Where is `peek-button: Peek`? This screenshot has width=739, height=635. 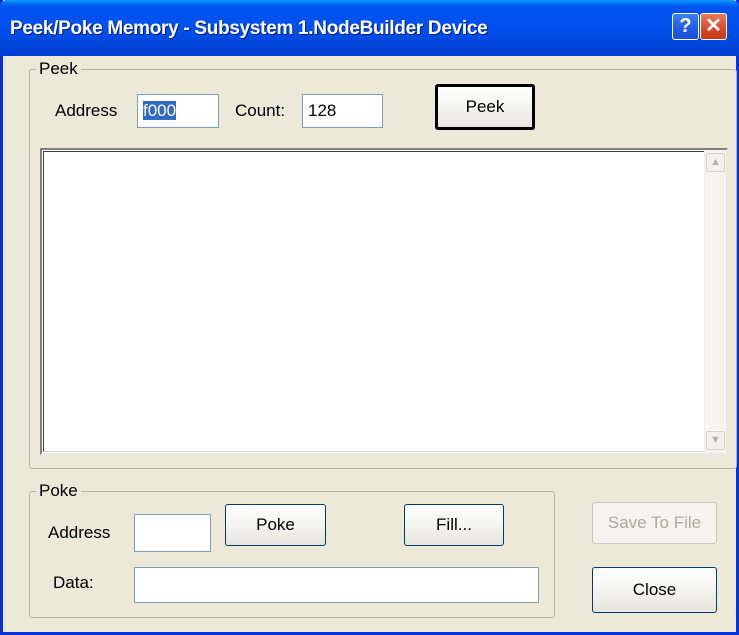
peek-button: Peek is located at coordinates (485, 107).